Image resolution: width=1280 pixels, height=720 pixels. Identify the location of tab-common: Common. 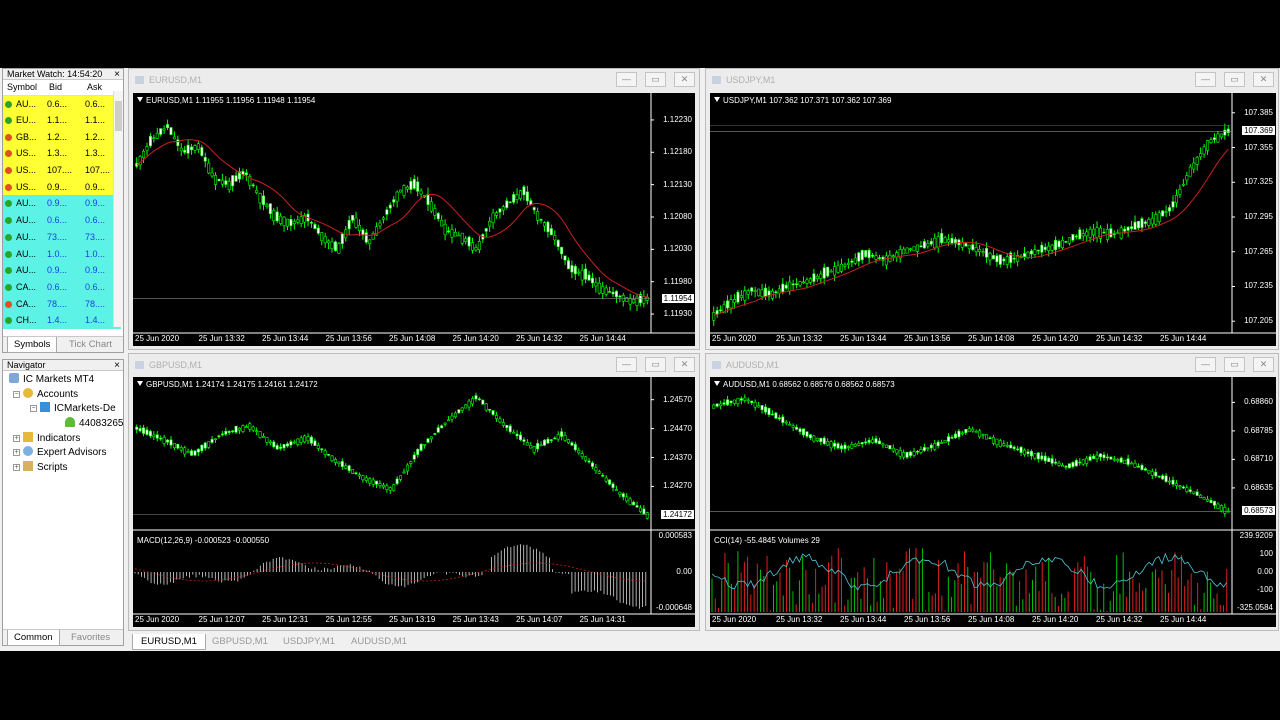
(33, 638).